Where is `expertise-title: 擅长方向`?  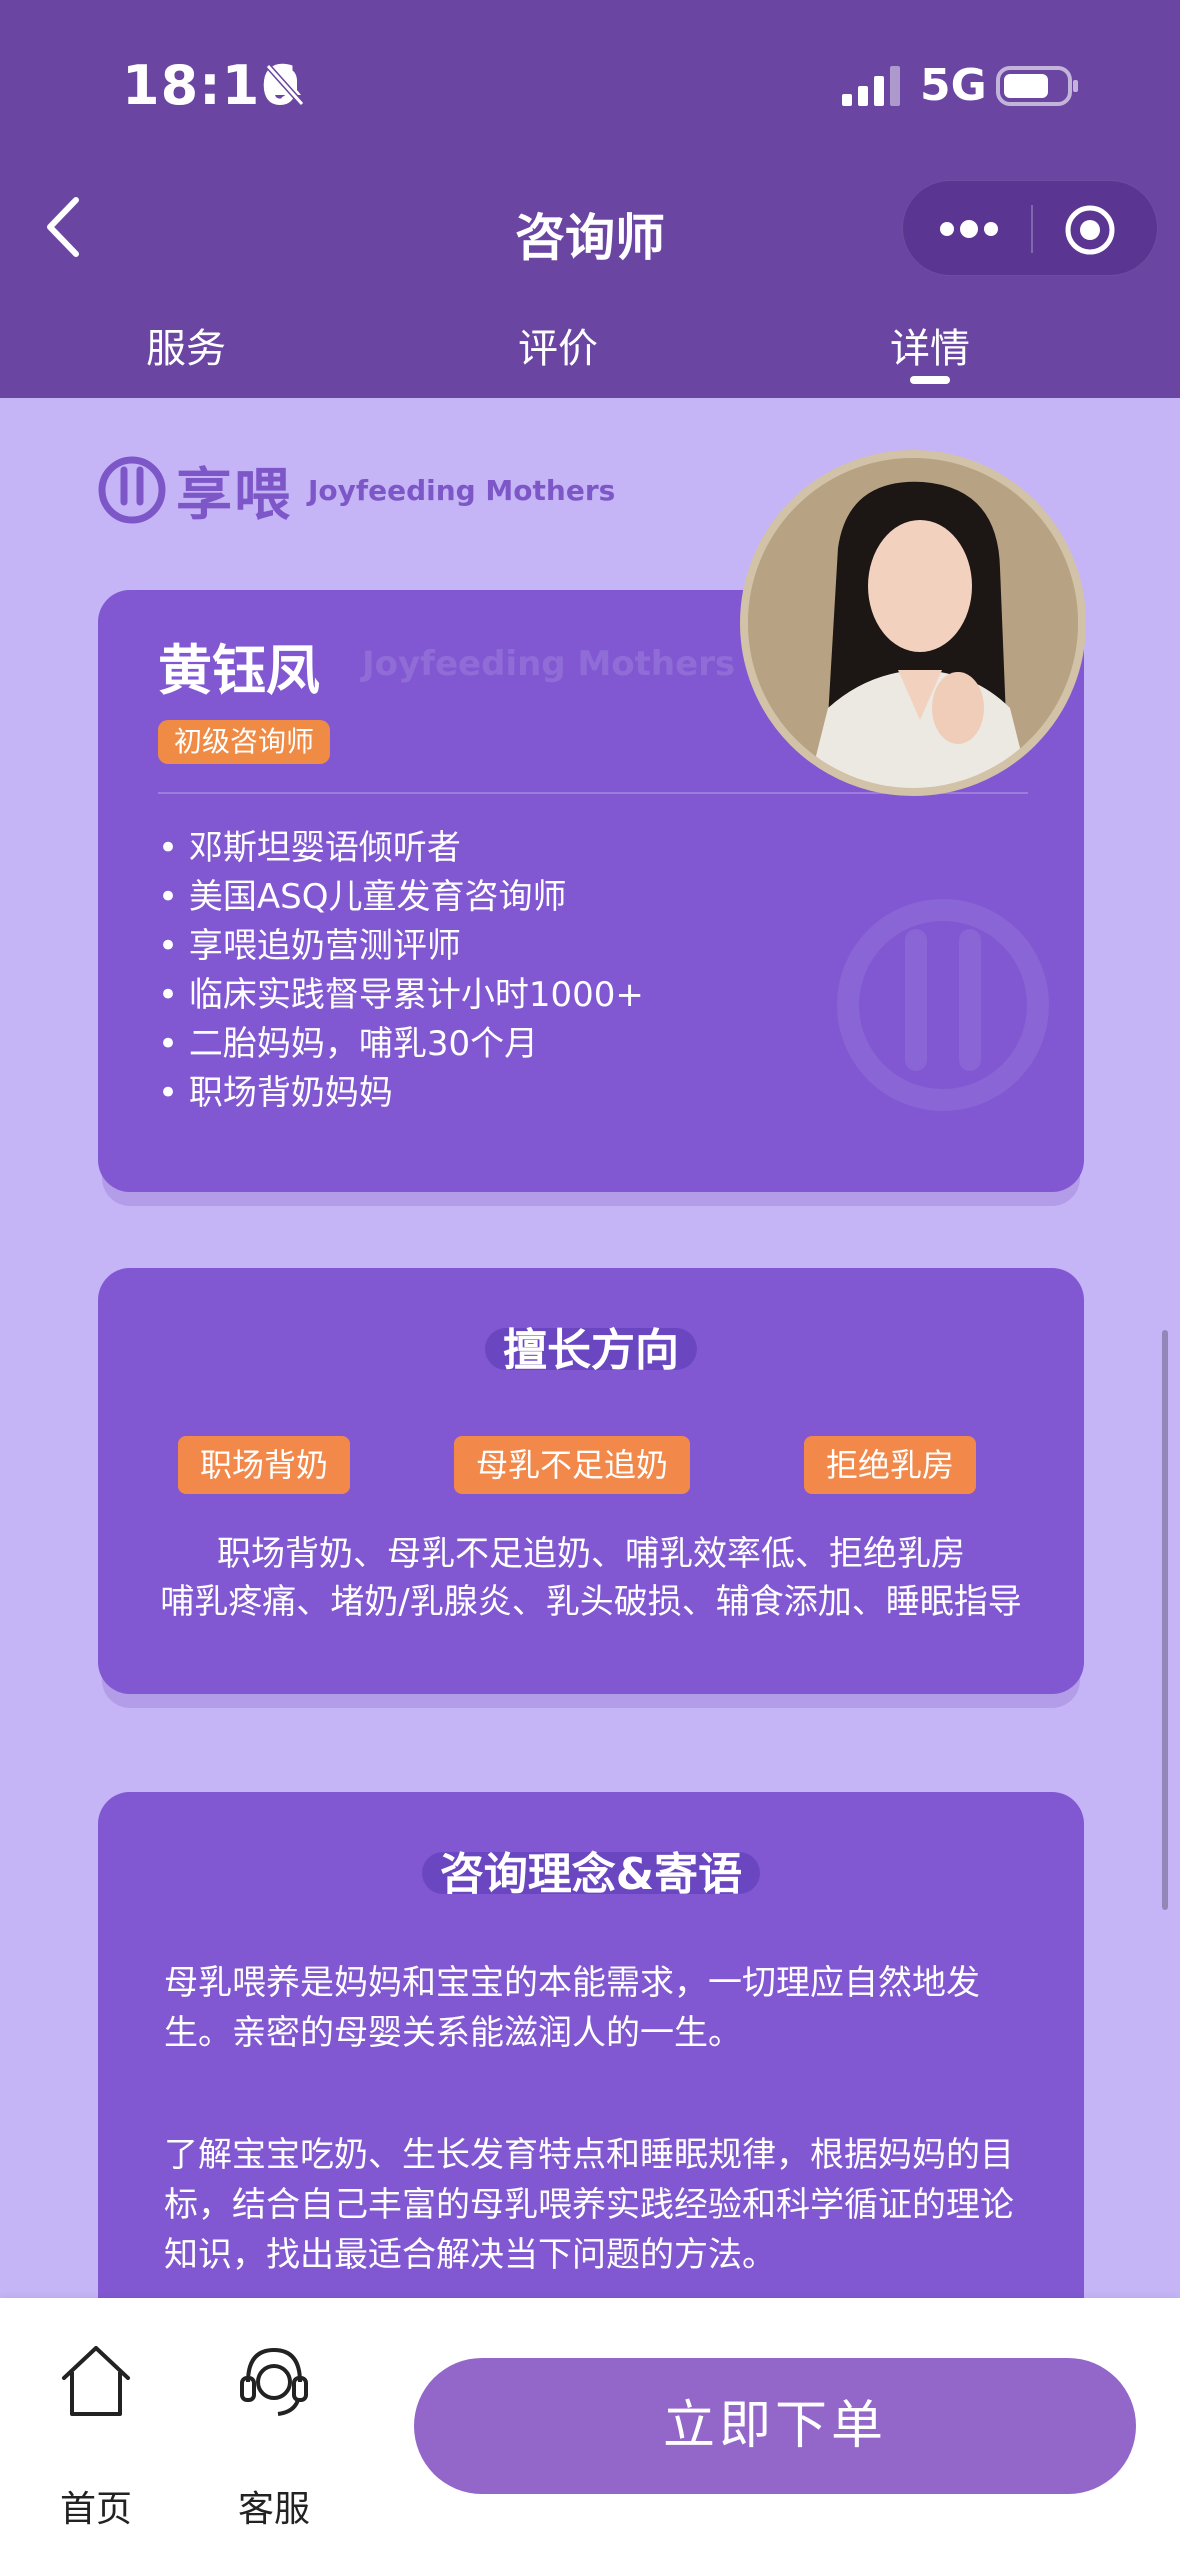
expertise-title: 擅长方向 is located at coordinates (591, 1346).